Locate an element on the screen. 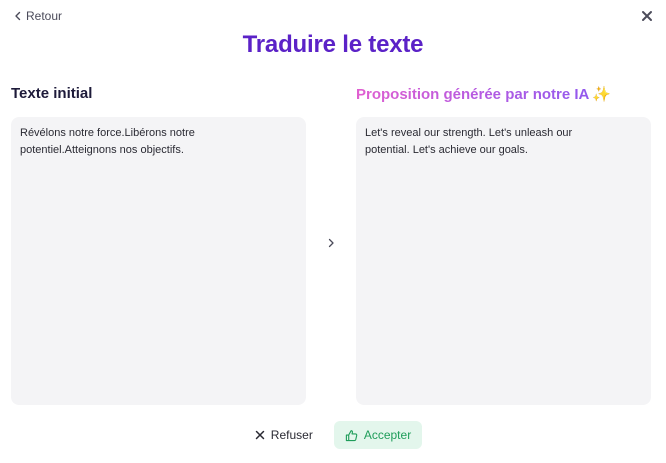 This screenshot has height=463, width=666. refuse-label: Refuser is located at coordinates (291, 435).